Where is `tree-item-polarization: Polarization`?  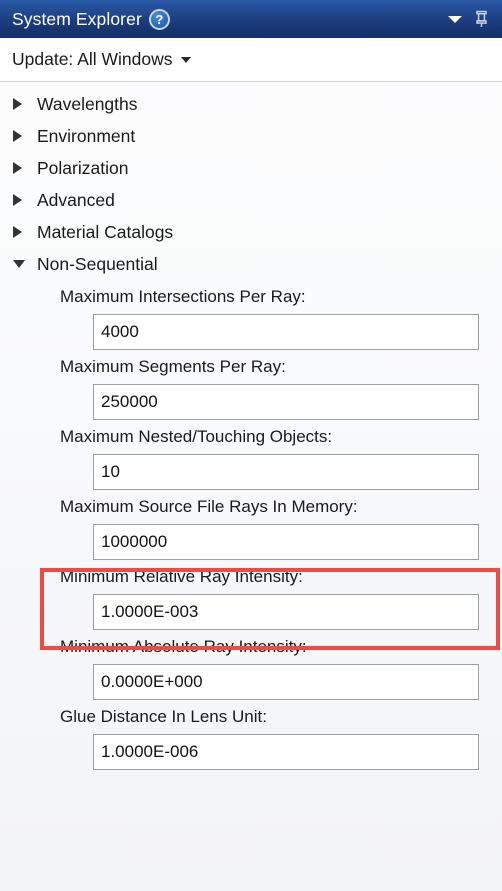
tree-item-polarization: Polarization is located at coordinates (251, 168).